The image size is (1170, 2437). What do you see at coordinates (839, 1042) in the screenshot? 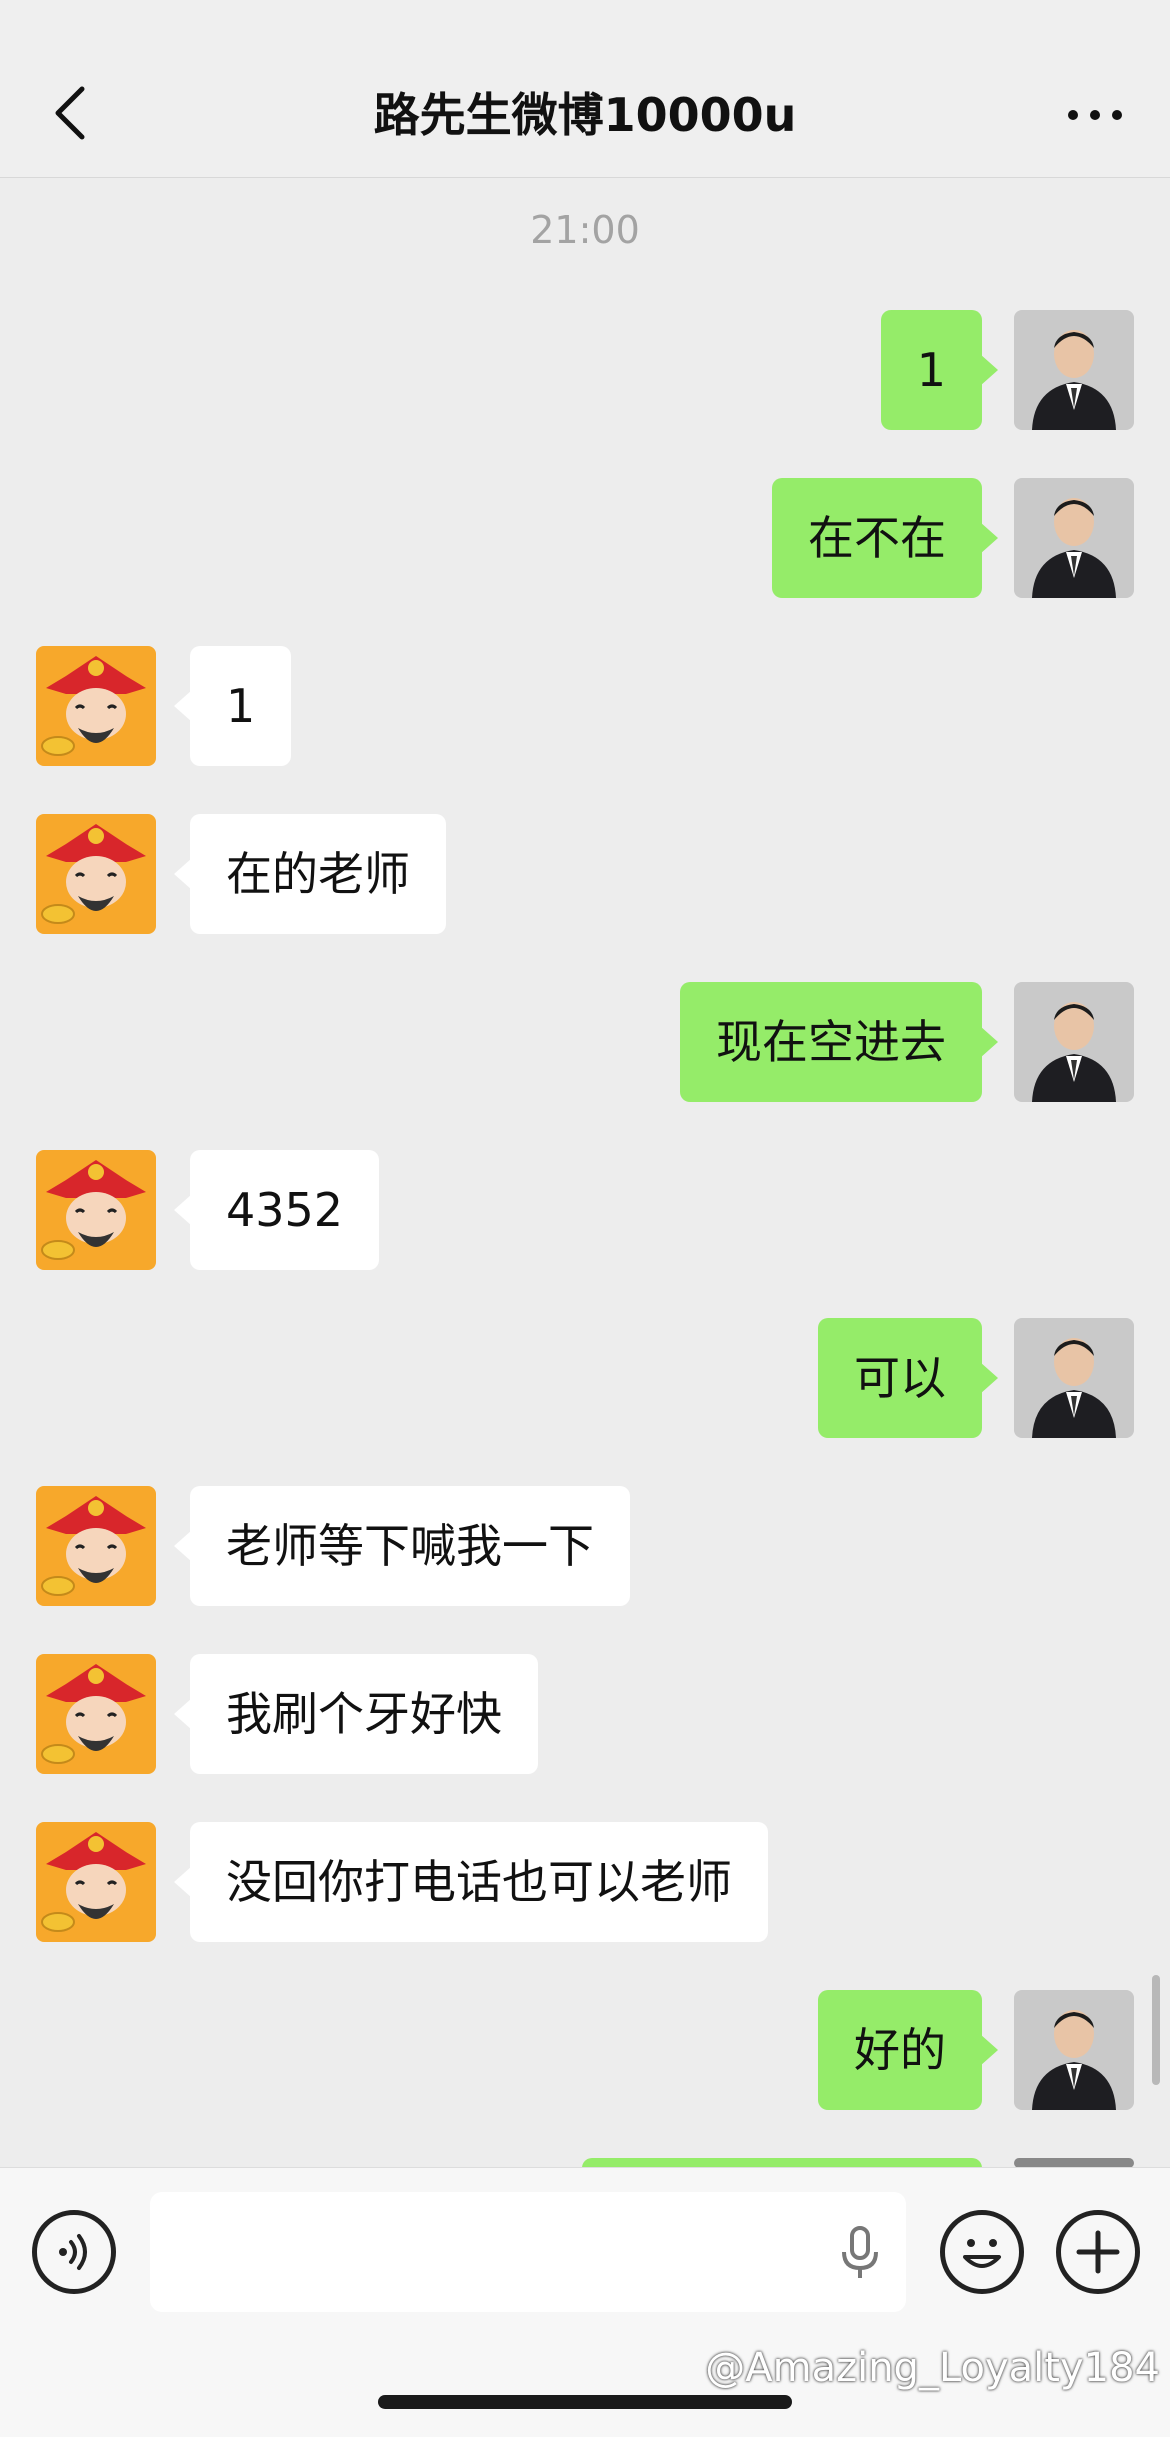
I see `message-bubble-sent: 现在空进去` at bounding box center [839, 1042].